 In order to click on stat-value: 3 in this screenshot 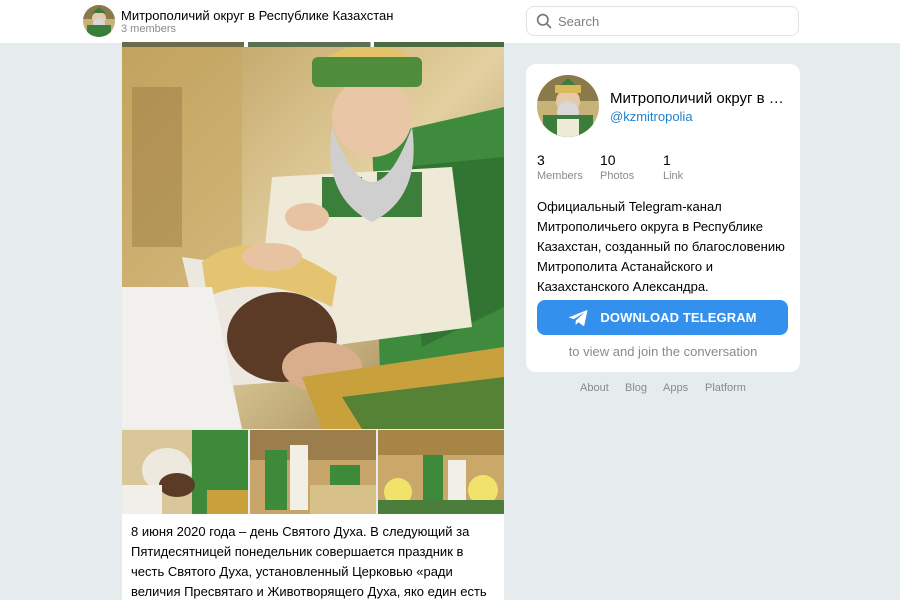, I will do `click(541, 160)`.